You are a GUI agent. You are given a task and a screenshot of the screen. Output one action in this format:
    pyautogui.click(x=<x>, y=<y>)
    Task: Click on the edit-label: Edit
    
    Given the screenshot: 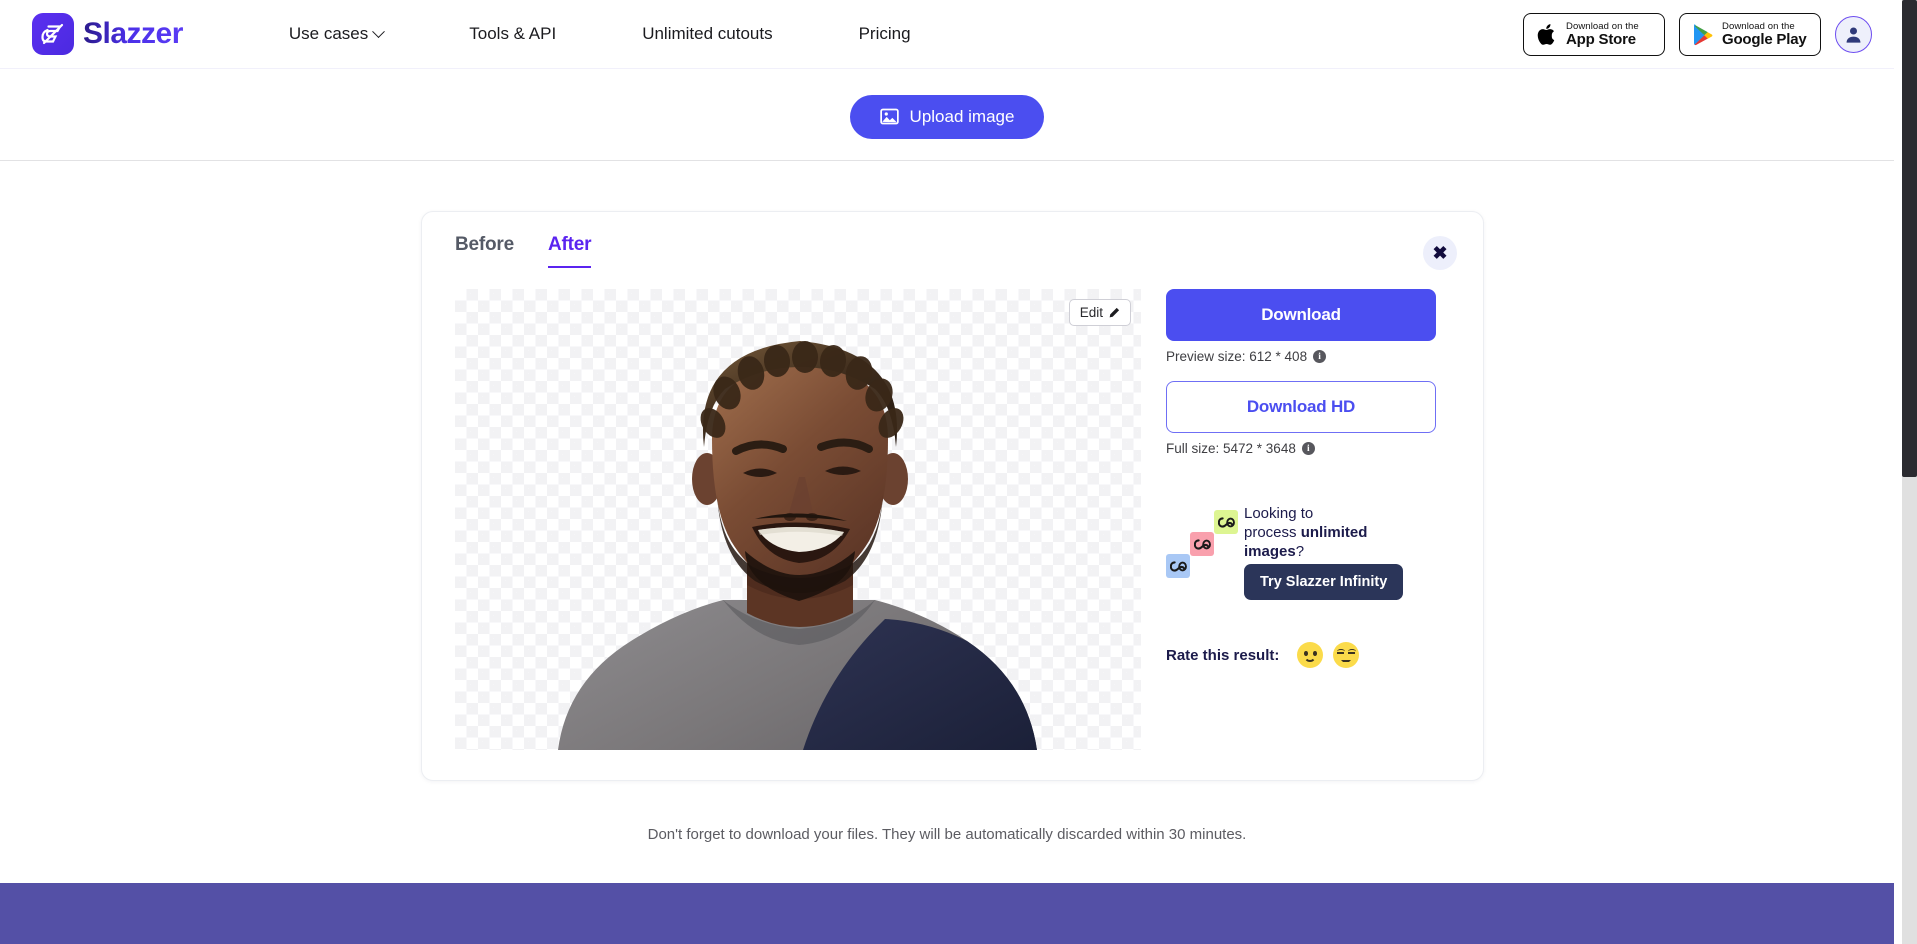 What is the action you would take?
    pyautogui.click(x=1091, y=312)
    